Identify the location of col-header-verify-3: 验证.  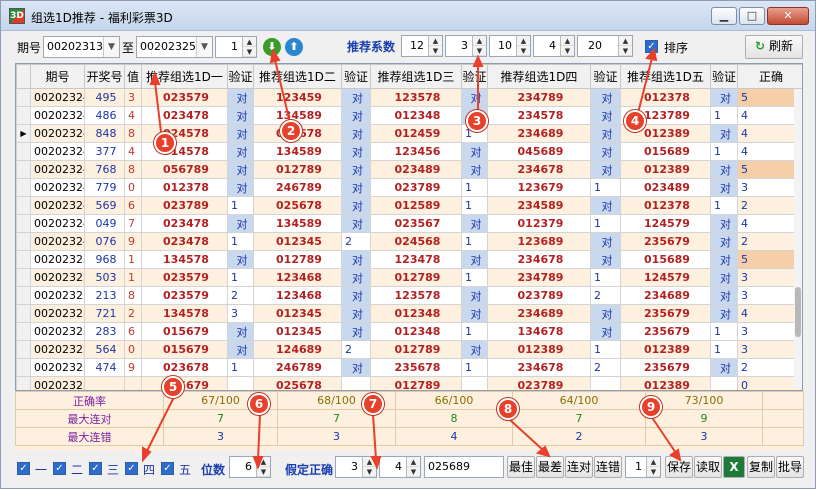
(474, 76).